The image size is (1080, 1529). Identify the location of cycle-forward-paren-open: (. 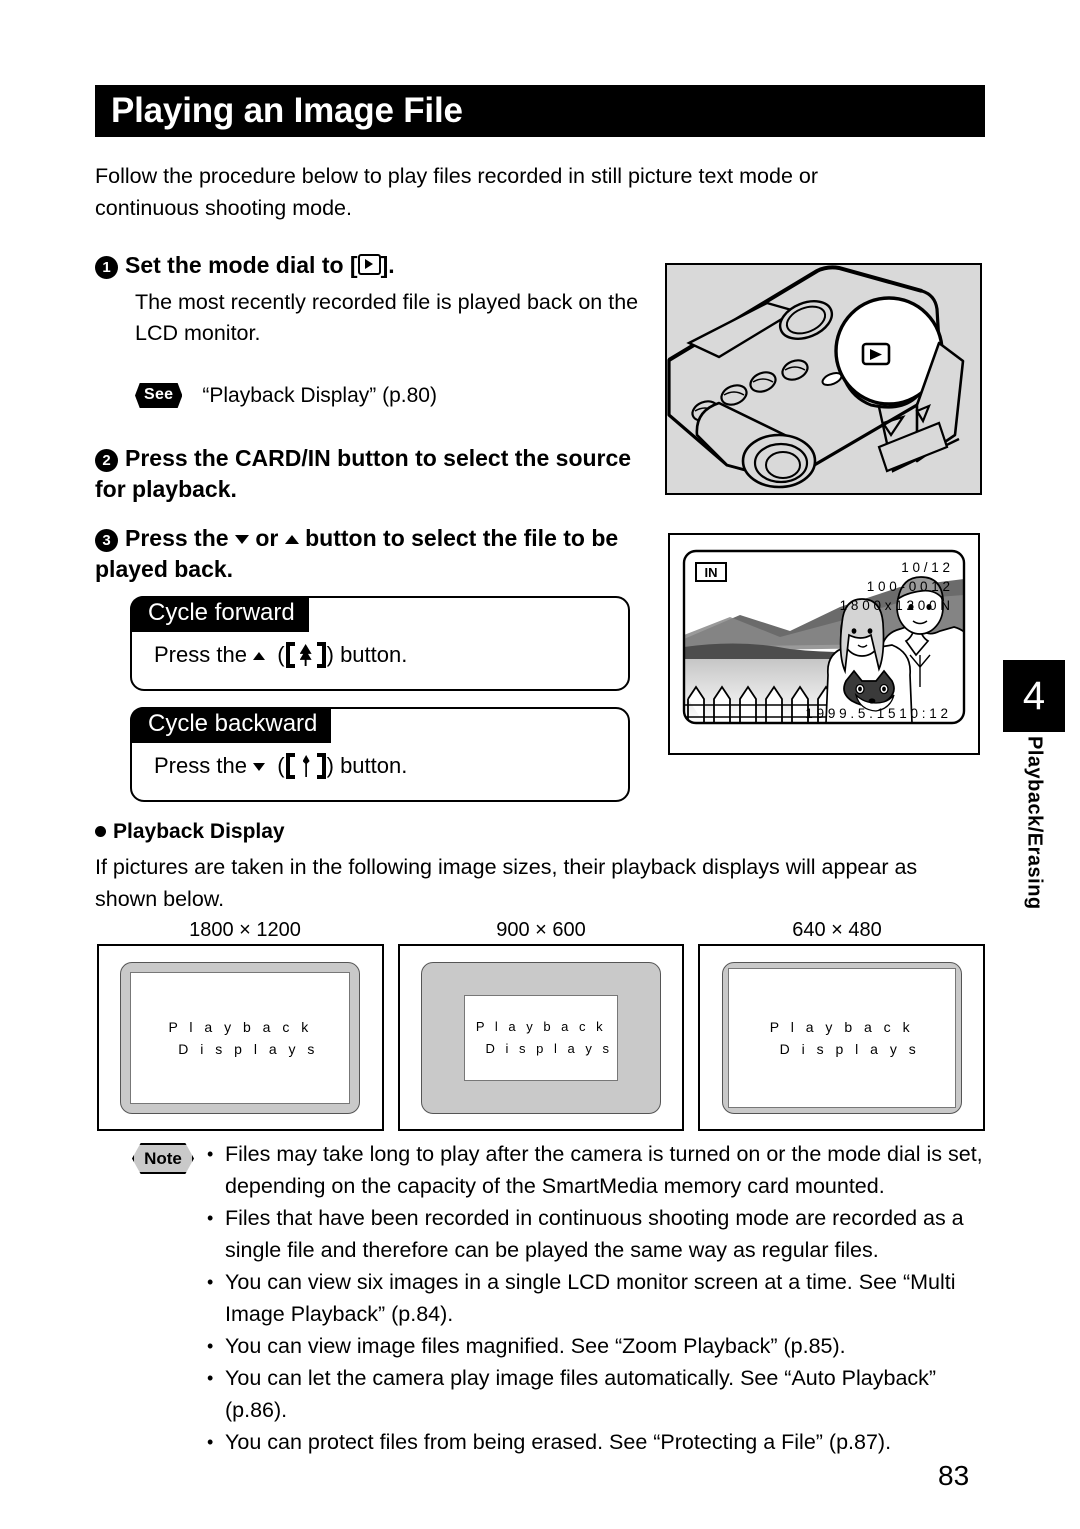
(281, 654).